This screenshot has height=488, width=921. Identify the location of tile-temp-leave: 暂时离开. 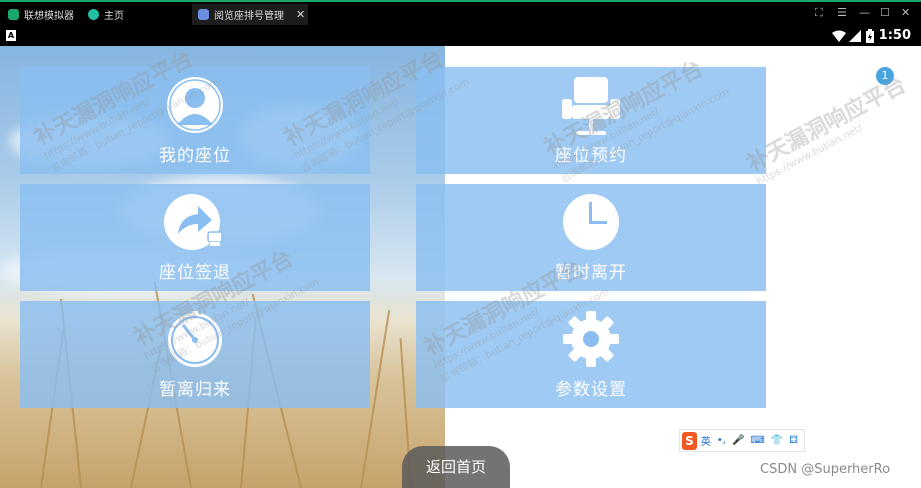
(591, 237).